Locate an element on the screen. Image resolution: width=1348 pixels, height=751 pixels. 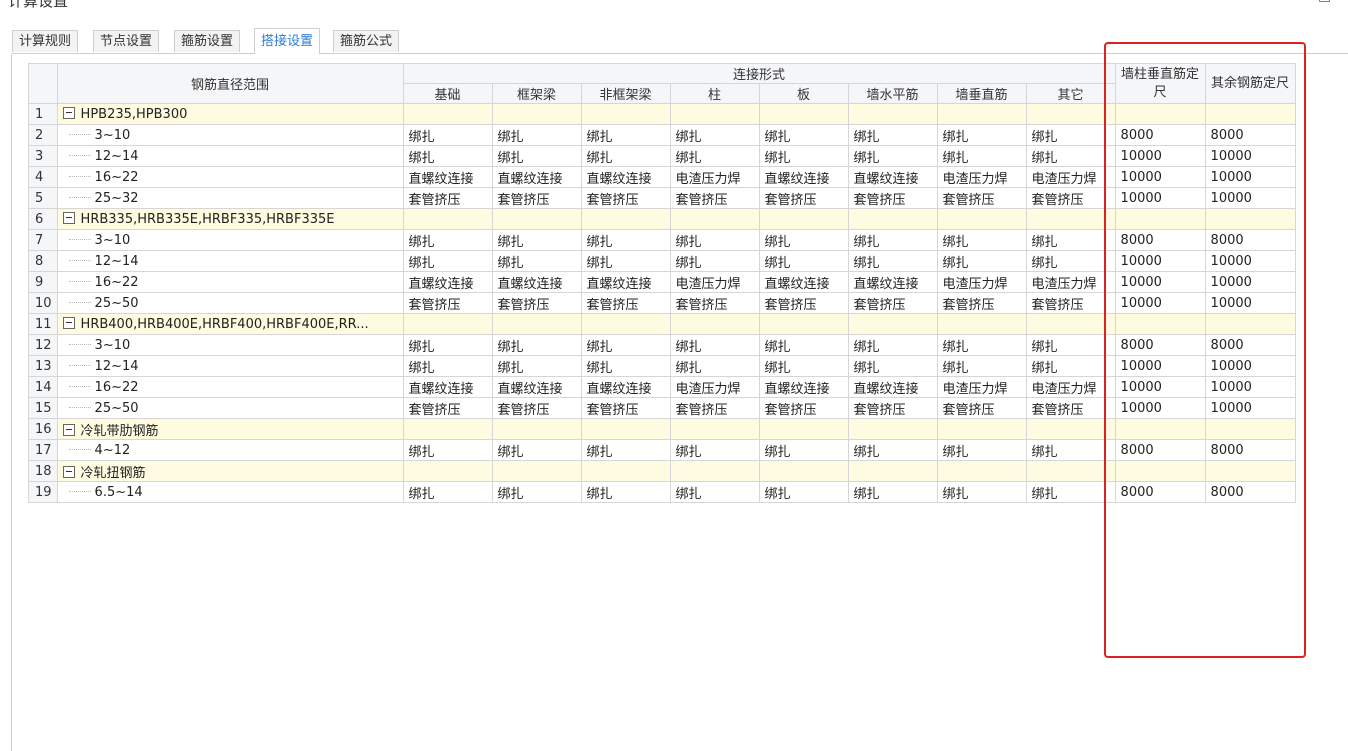
table-row: 17 4~12 绑扎 绑扎 绑扎 绑扎 绑扎 绑扎 绑扎 绑扎 8000 8000 is located at coordinates (662, 450).